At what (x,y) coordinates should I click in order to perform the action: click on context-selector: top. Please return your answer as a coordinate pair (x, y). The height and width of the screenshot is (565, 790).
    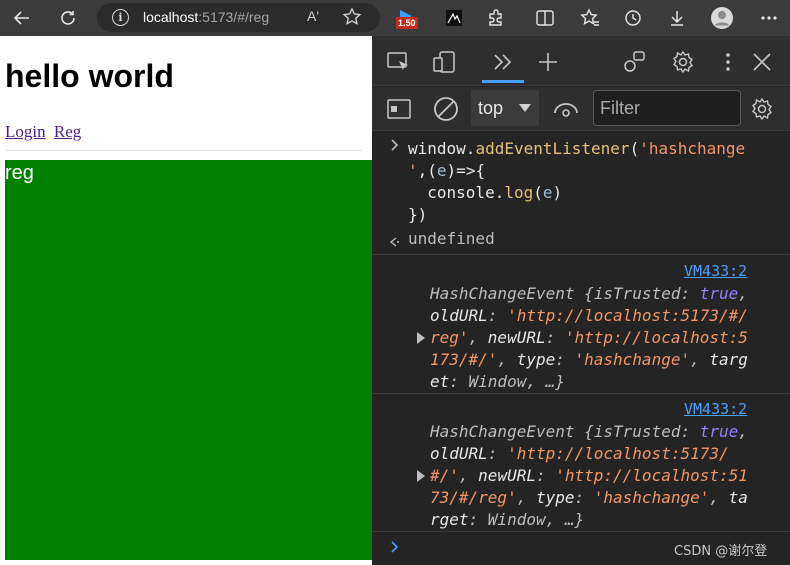
    Looking at the image, I should click on (505, 108).